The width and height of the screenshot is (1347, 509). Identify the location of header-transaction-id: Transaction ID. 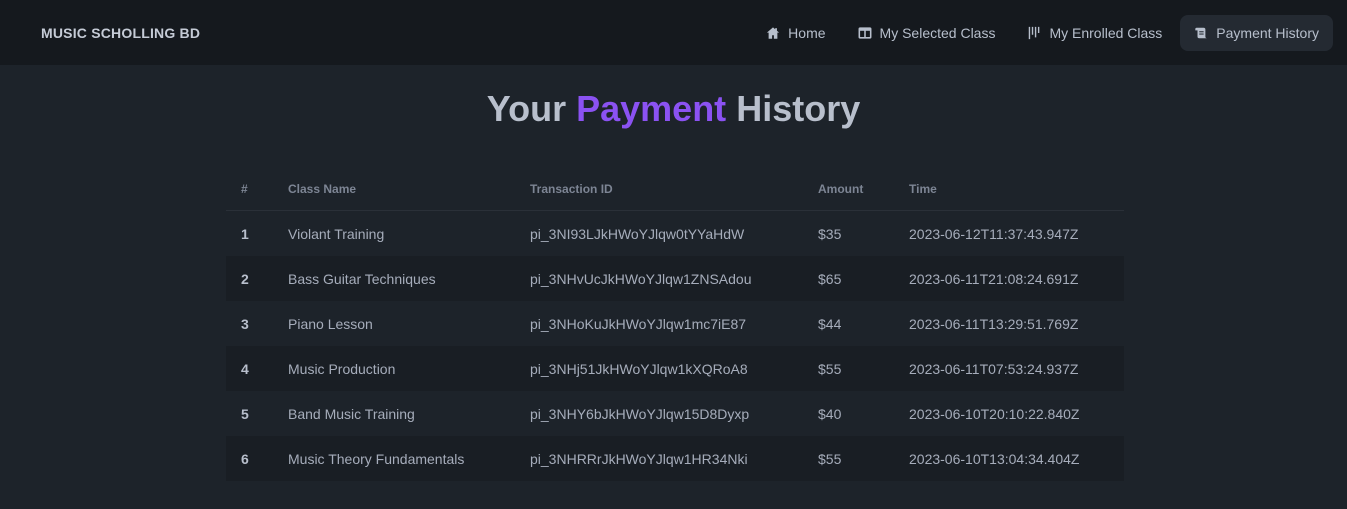
(674, 189).